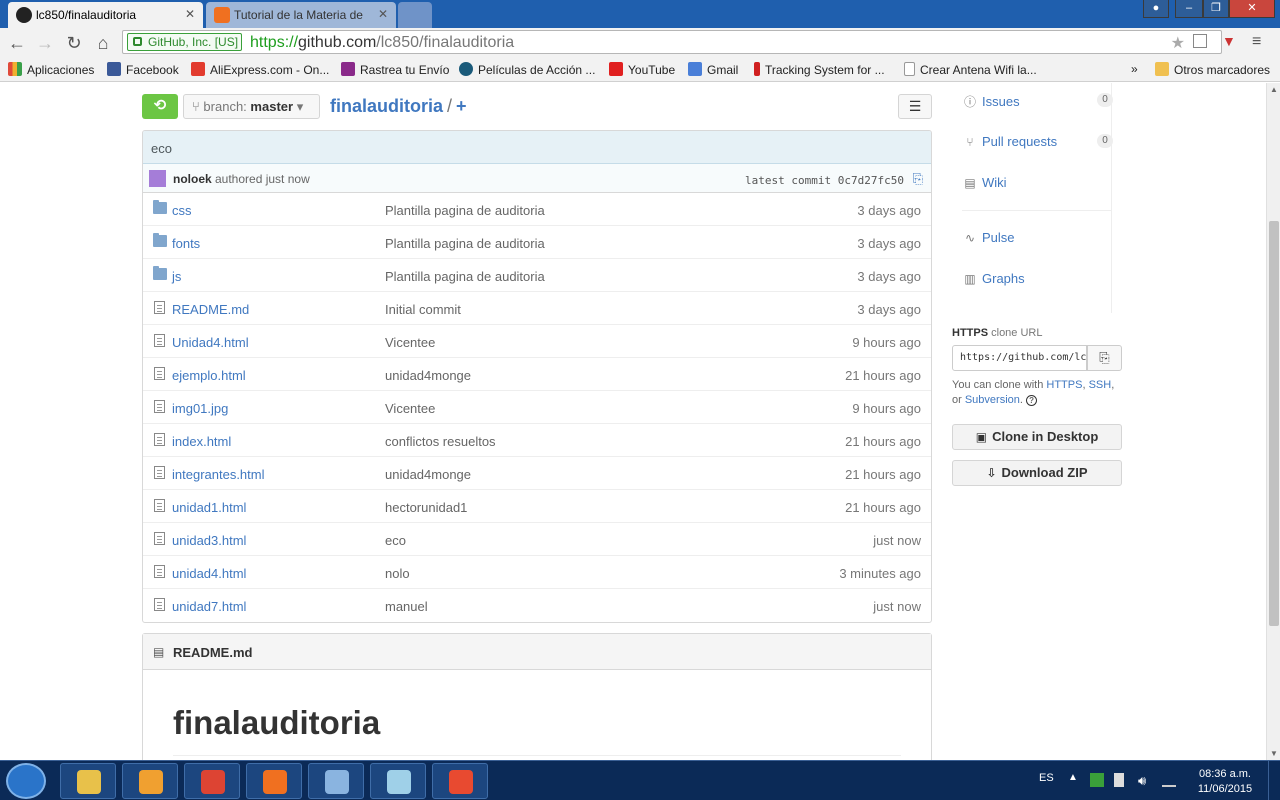  I want to click on clone-ssh-link: SSH, so click(1100, 385).